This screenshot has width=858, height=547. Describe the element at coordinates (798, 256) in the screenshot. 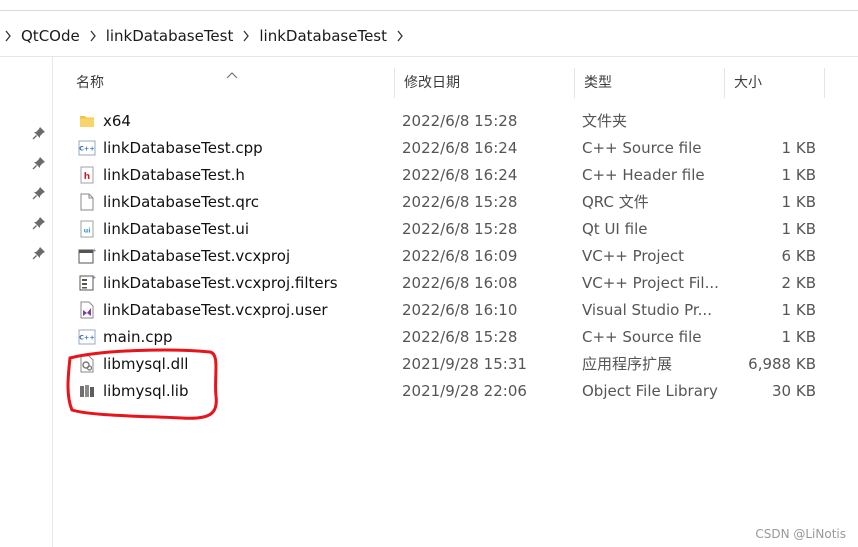

I see `file-size: 6 KB` at that location.